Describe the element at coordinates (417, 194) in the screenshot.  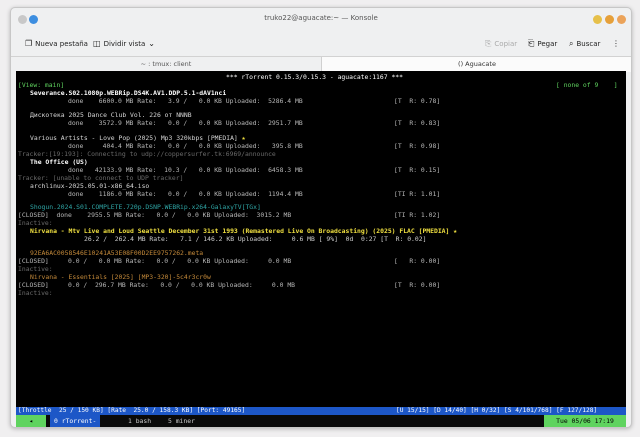
I see `torrent-ratio: [TI R: 1.01]` at that location.